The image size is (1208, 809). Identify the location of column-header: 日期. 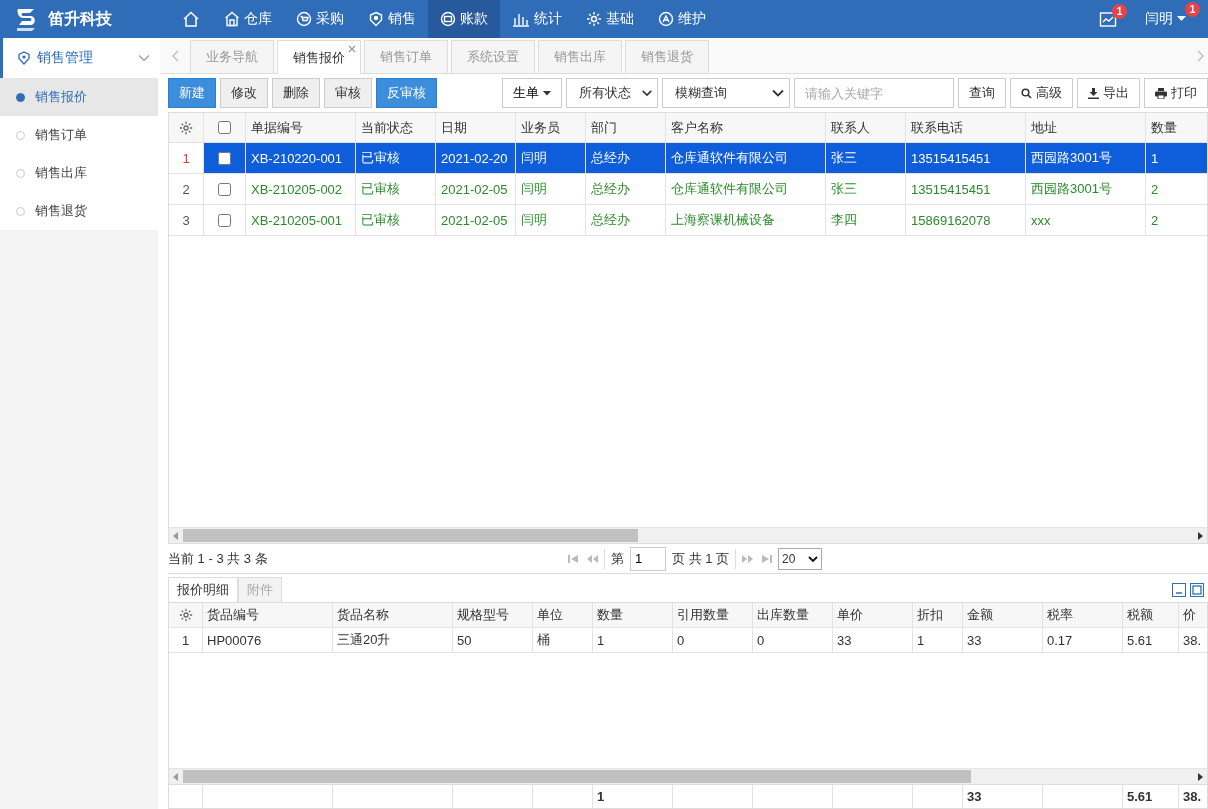
(476, 127).